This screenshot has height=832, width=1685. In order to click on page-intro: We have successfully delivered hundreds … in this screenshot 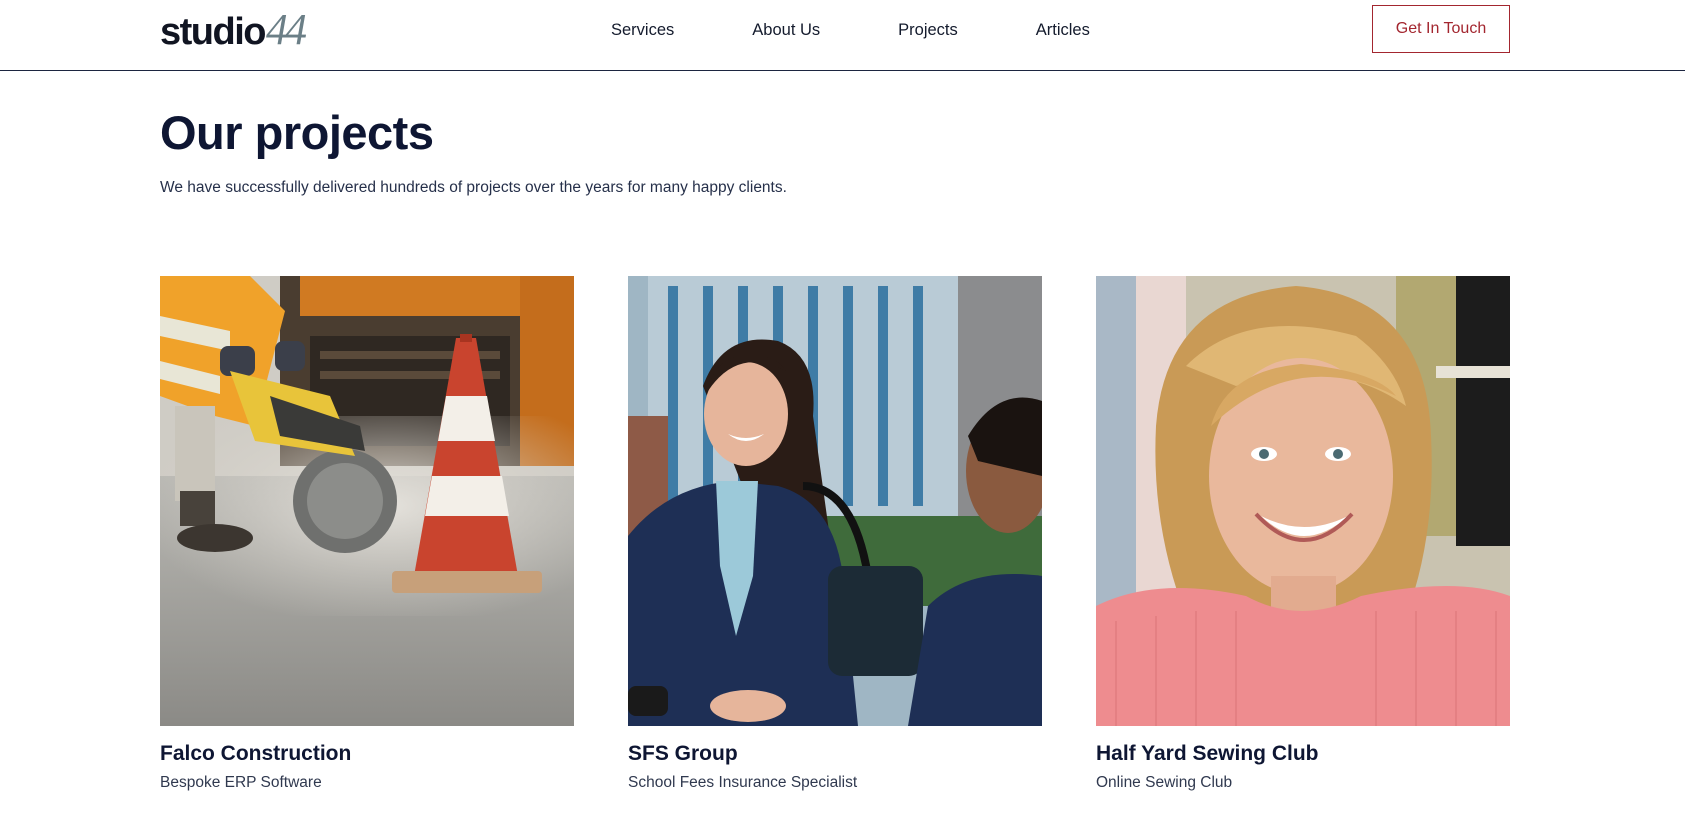, I will do `click(473, 187)`.